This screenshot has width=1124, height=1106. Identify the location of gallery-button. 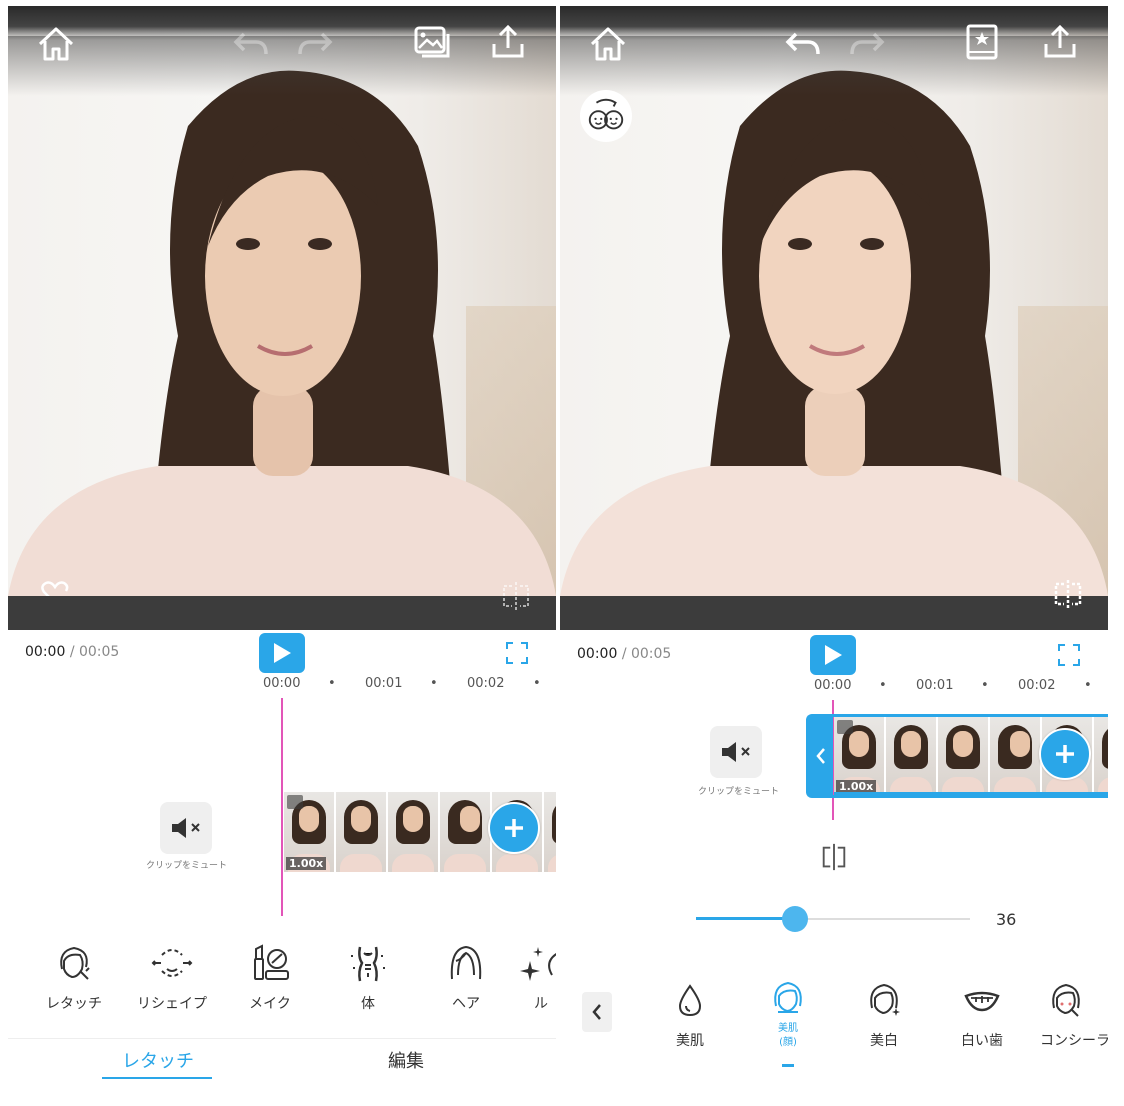
(432, 42).